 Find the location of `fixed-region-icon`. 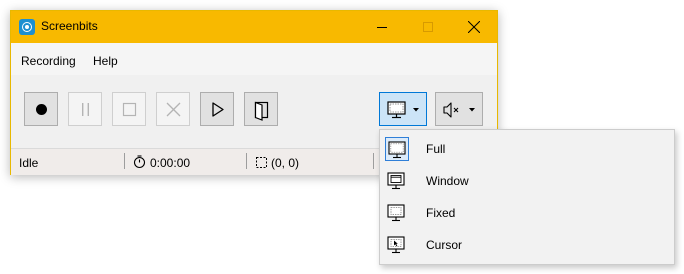

fixed-region-icon is located at coordinates (397, 213).